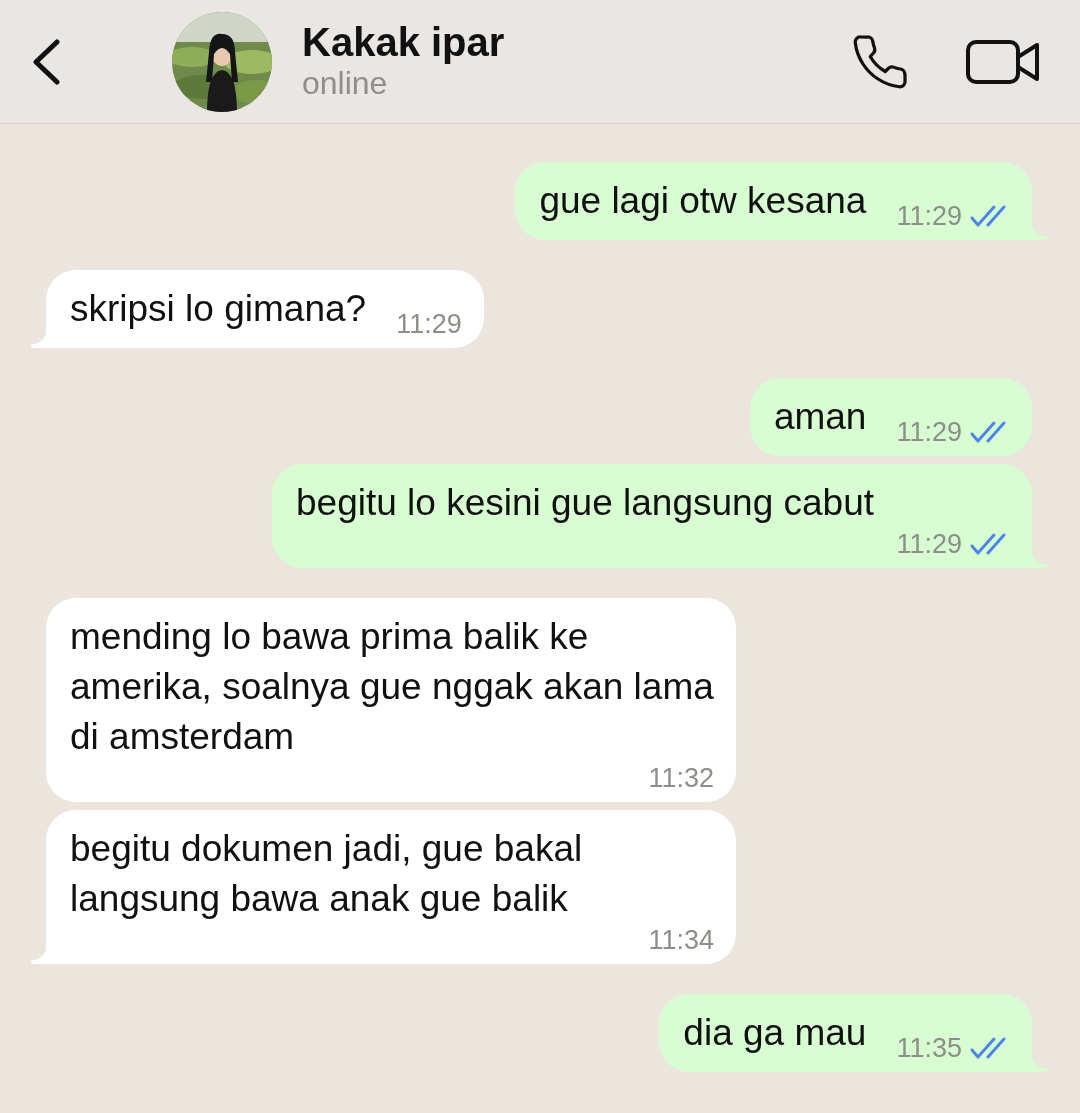  Describe the element at coordinates (775, 1033) in the screenshot. I see `message-text: dia ga mau` at that location.